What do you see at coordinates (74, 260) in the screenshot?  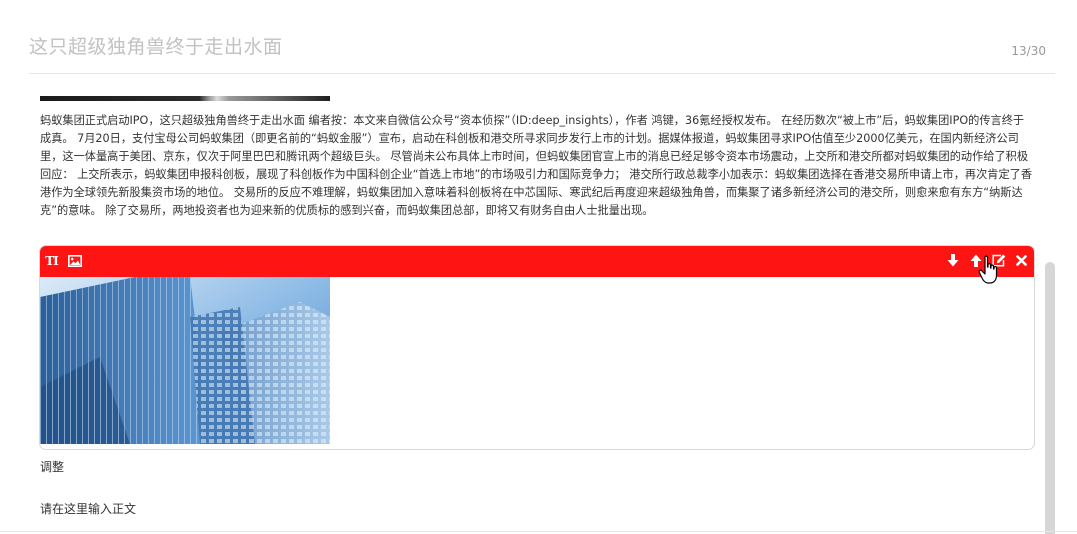 I see `image-icon` at bounding box center [74, 260].